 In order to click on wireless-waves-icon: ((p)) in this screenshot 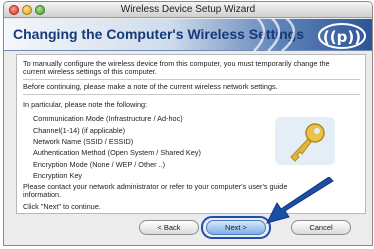, I will do `click(309, 35)`.